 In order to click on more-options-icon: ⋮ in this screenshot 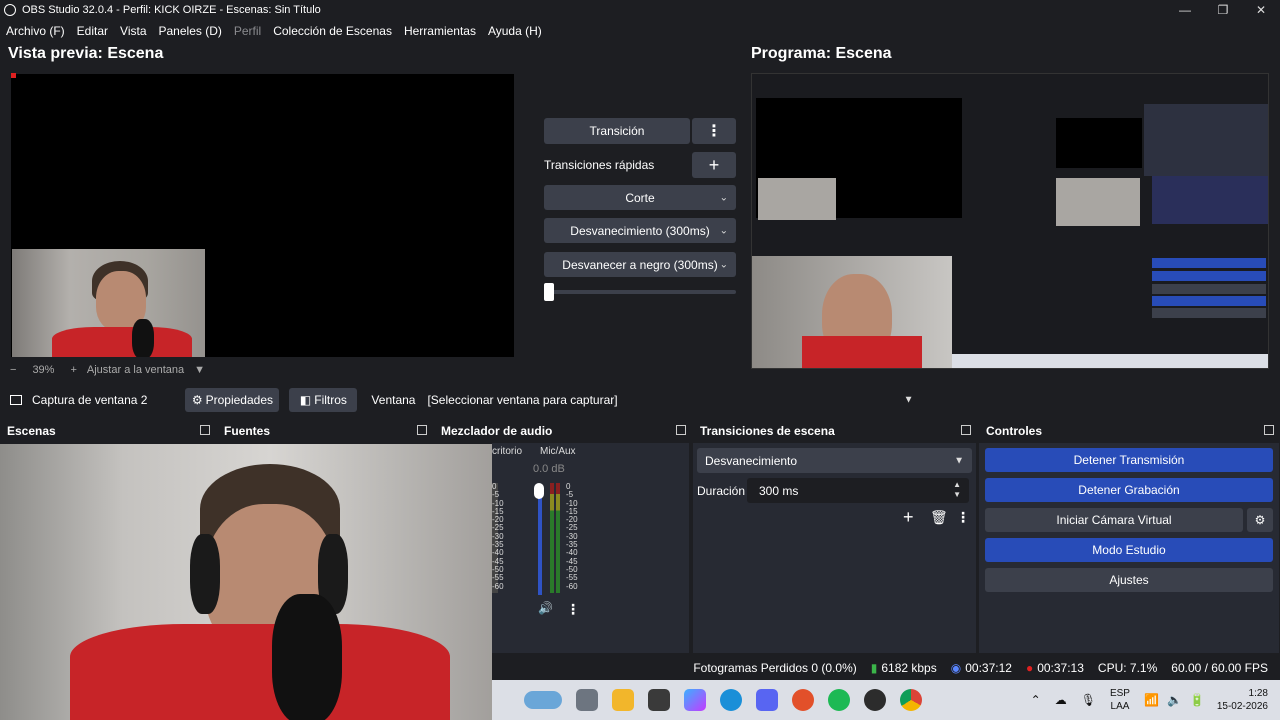, I will do `click(714, 131)`.